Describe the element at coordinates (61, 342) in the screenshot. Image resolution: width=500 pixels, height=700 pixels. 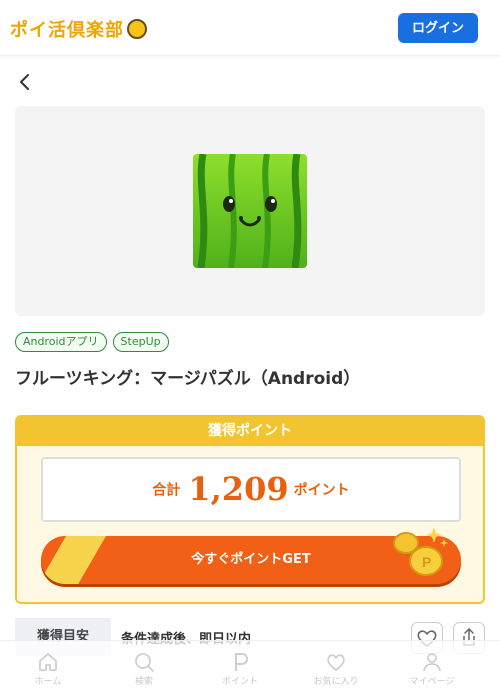
I see `tag-android-app: Androidアプリ` at that location.